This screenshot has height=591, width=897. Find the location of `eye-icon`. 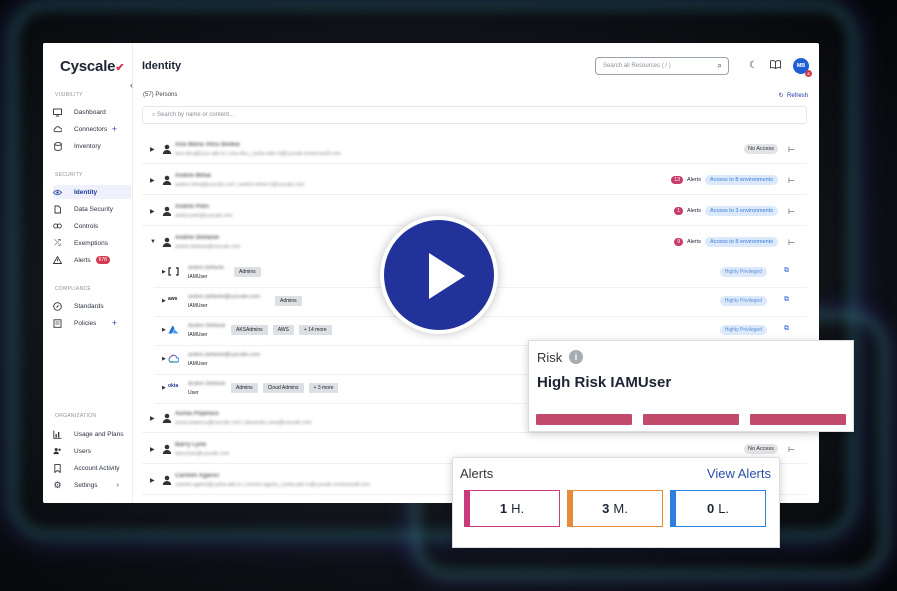

eye-icon is located at coordinates (57, 192).